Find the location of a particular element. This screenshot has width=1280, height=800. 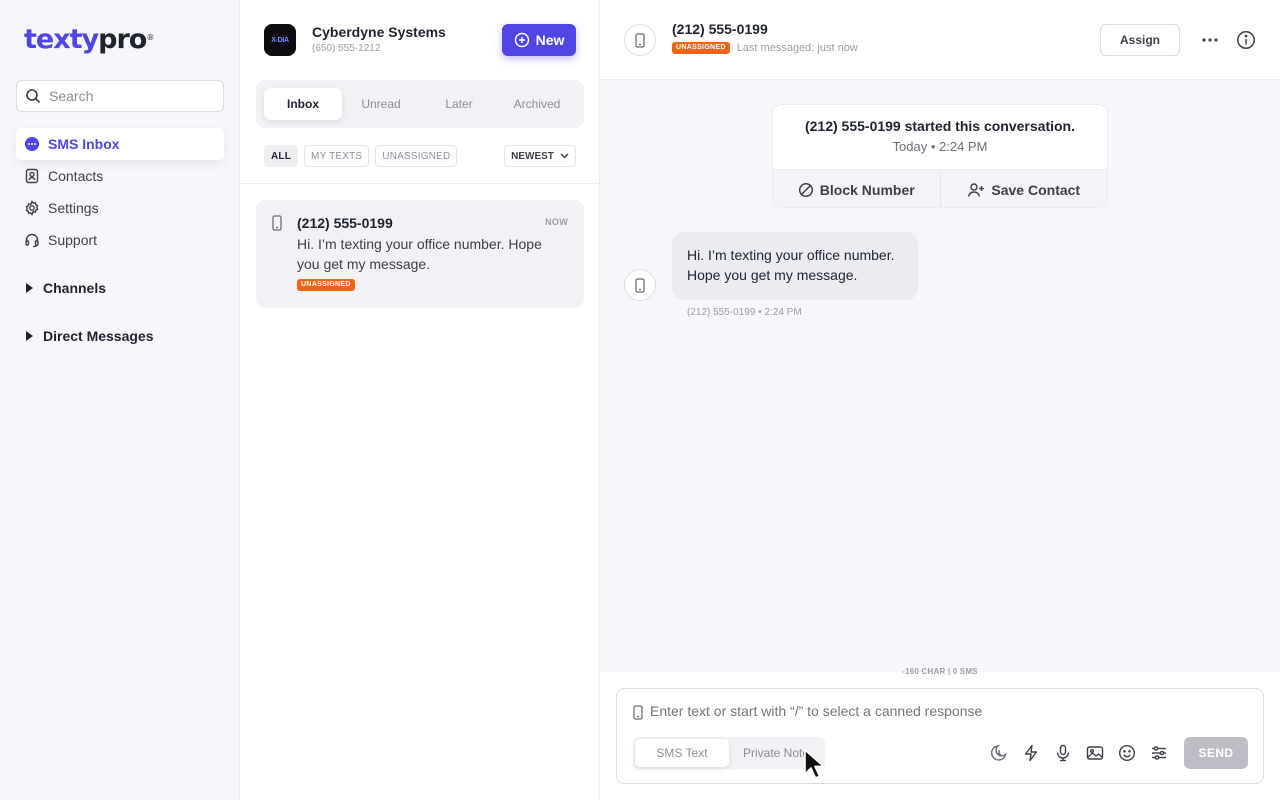

tab-archived: Archived is located at coordinates (537, 104).